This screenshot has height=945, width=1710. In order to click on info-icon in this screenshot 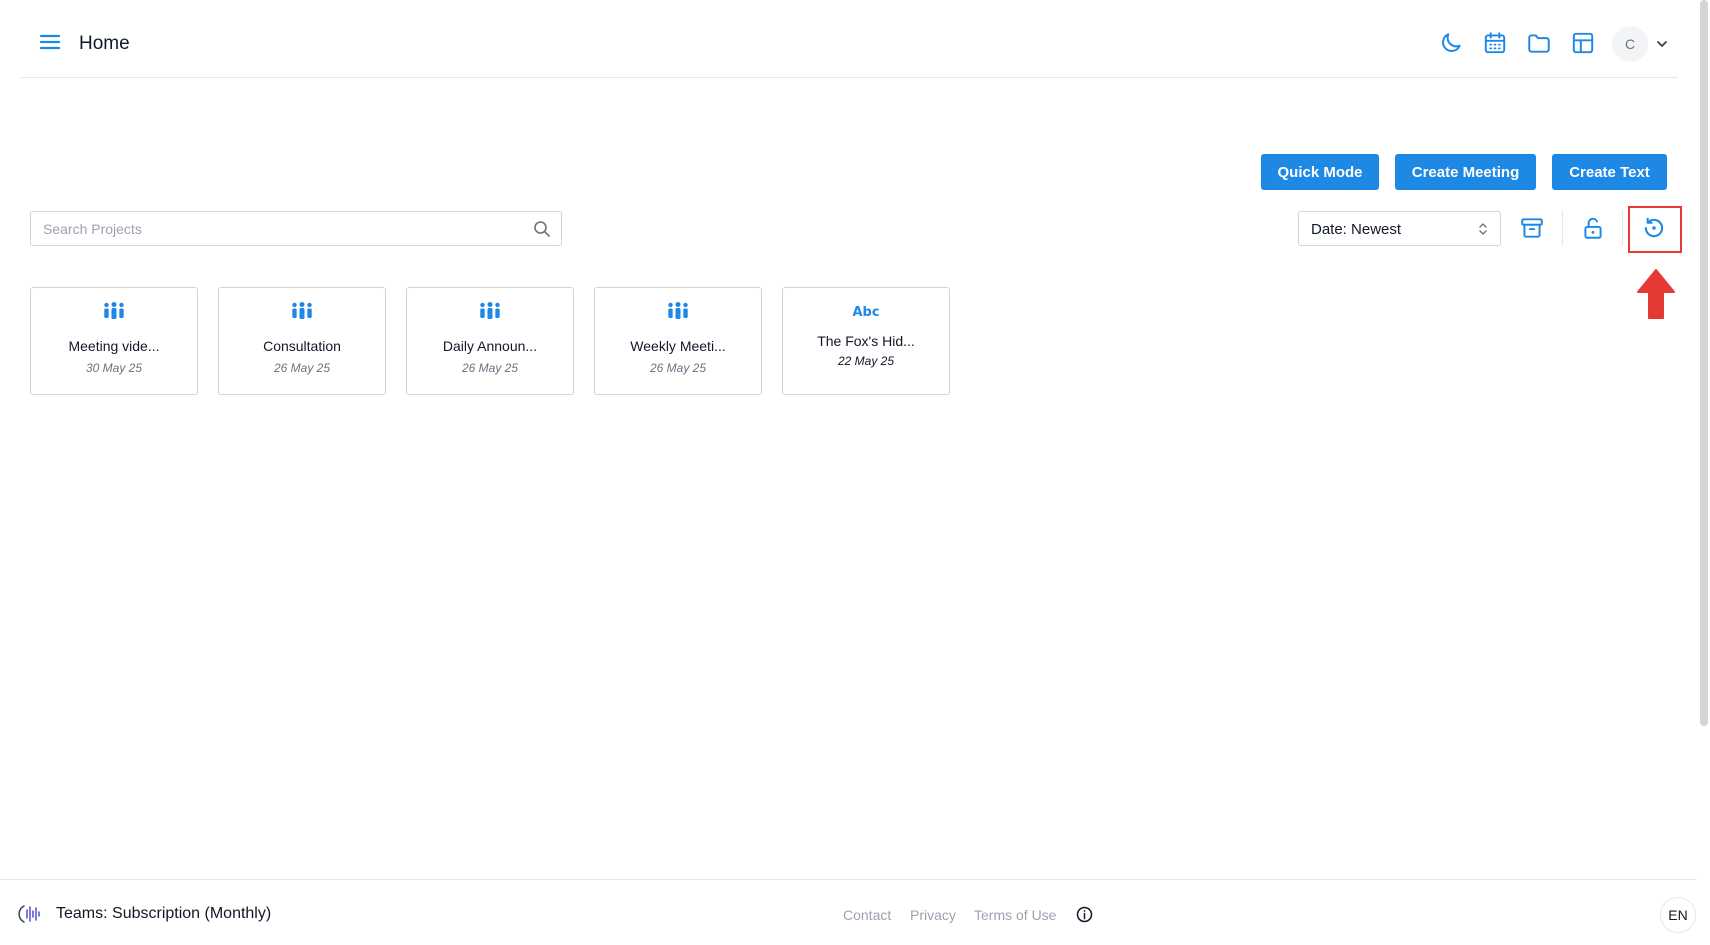, I will do `click(1084, 914)`.